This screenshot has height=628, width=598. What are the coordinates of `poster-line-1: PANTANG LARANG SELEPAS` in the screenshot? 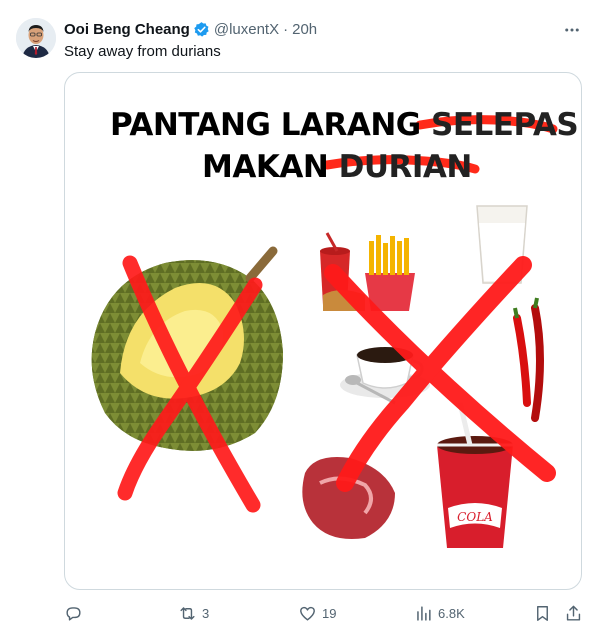 It's located at (344, 125).